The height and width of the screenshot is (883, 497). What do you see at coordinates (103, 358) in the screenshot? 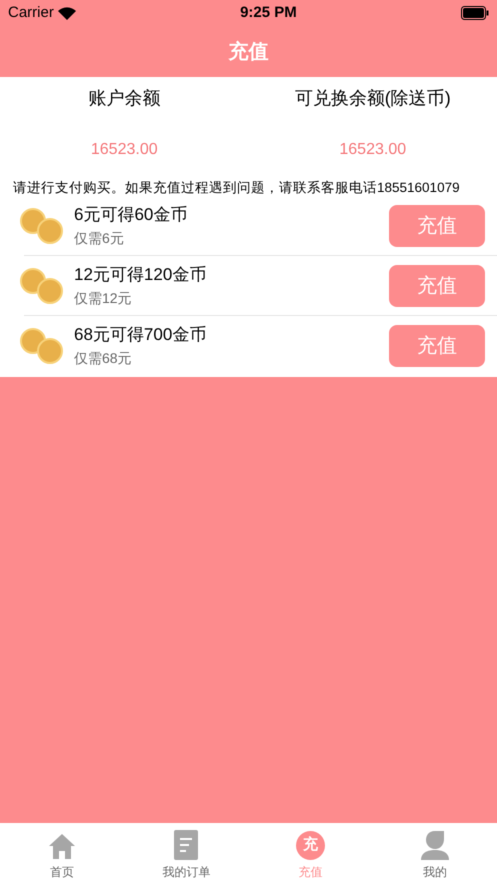
I see `package-price: 仅需68元` at bounding box center [103, 358].